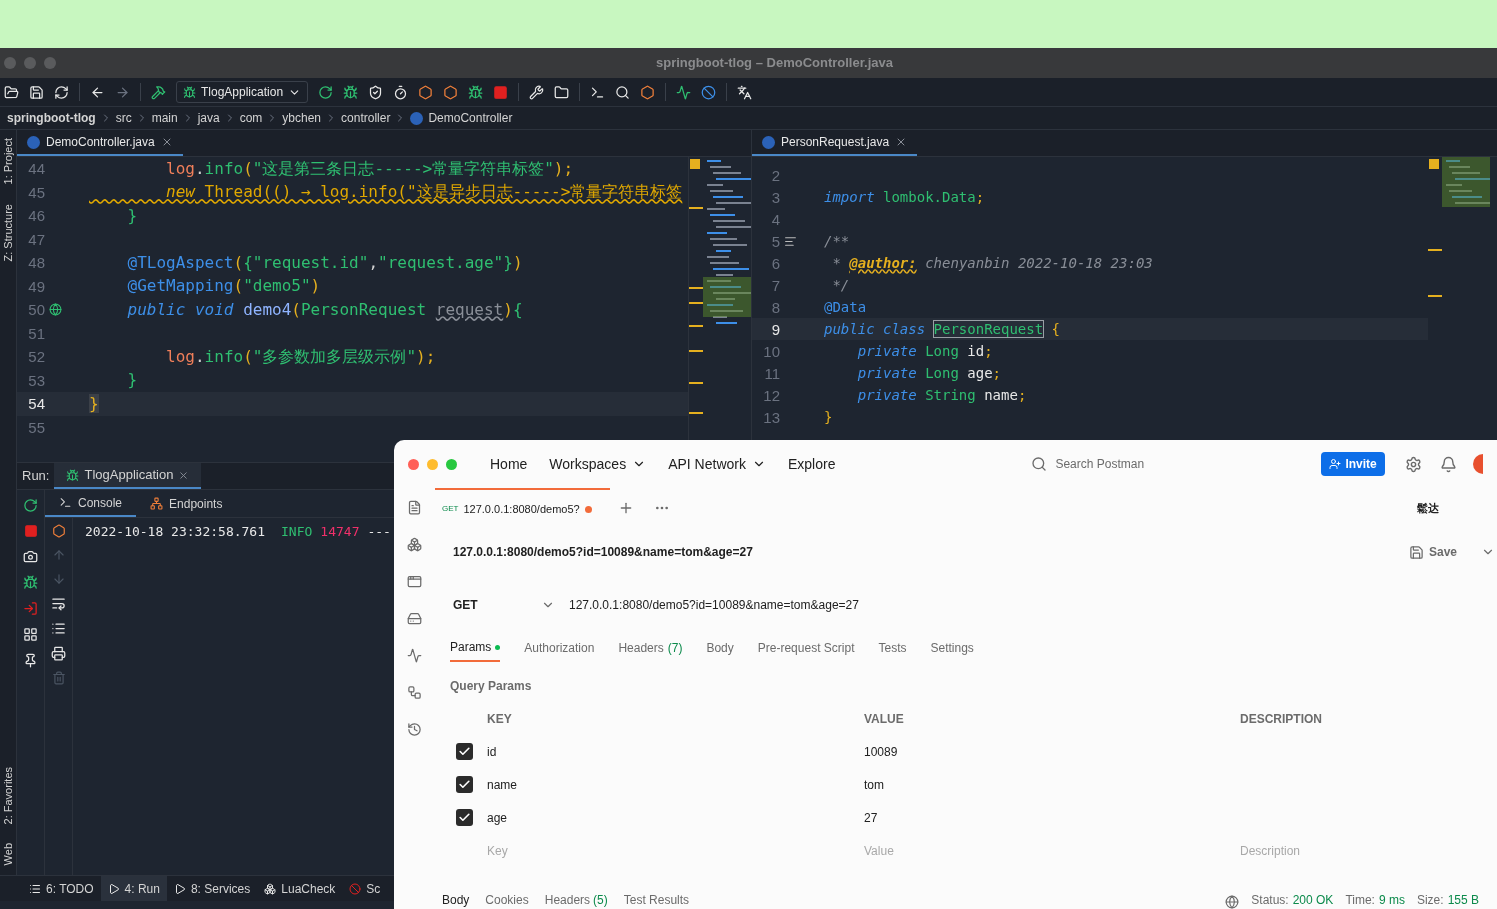  I want to click on breadcrumb: com, so click(251, 118).